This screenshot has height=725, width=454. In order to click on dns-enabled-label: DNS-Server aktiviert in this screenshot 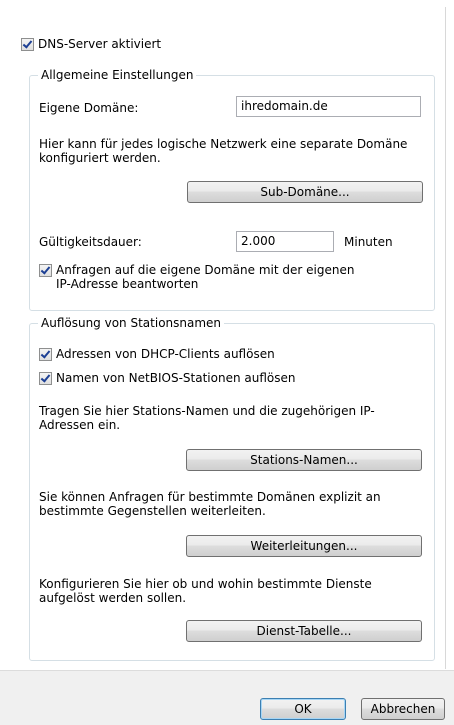, I will do `click(100, 44)`.